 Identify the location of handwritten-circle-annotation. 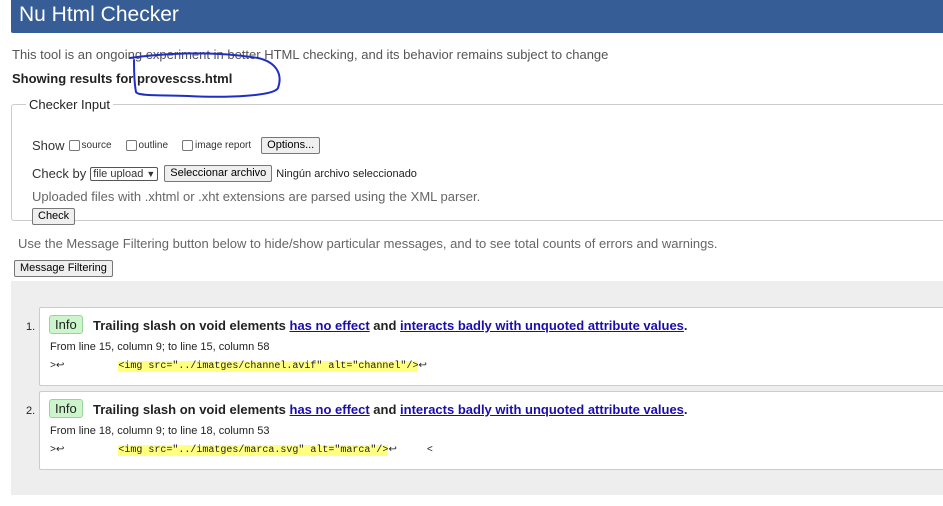
(205, 75).